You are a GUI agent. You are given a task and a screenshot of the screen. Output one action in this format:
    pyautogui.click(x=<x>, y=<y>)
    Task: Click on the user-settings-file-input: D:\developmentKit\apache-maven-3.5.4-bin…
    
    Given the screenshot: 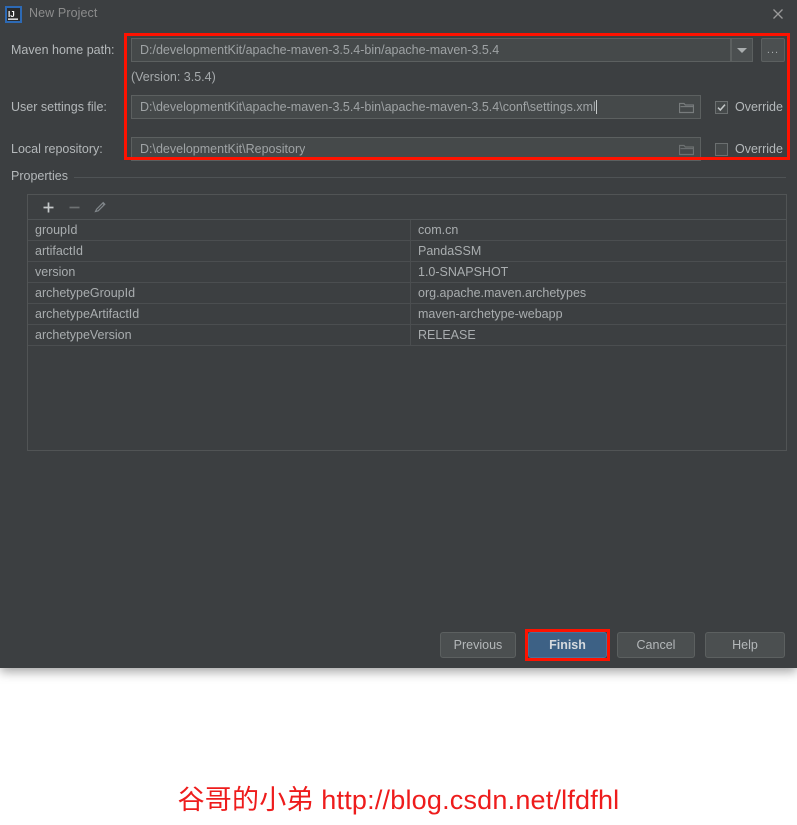 What is the action you would take?
    pyautogui.click(x=416, y=107)
    